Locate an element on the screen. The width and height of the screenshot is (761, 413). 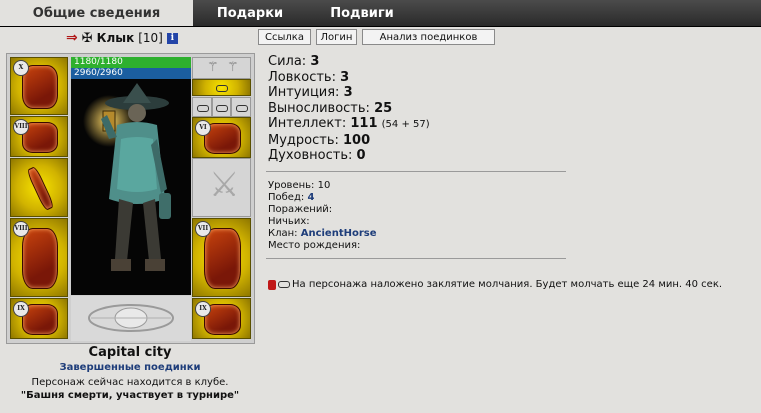
bracers-slot: VIII is located at coordinates (39, 136).